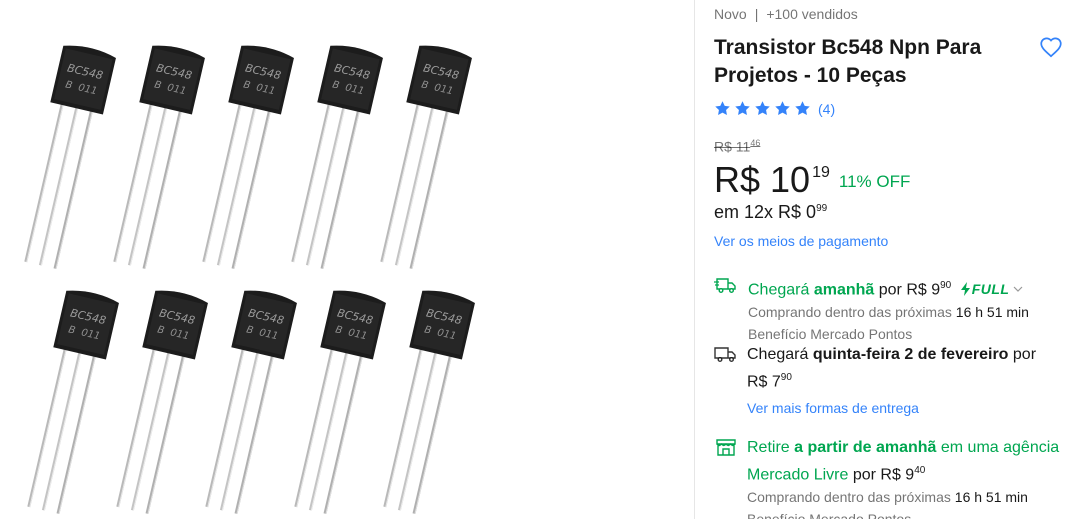 The width and height of the screenshot is (1068, 519). I want to click on product-subtitle: Novo | +100 vendidos, so click(786, 14).